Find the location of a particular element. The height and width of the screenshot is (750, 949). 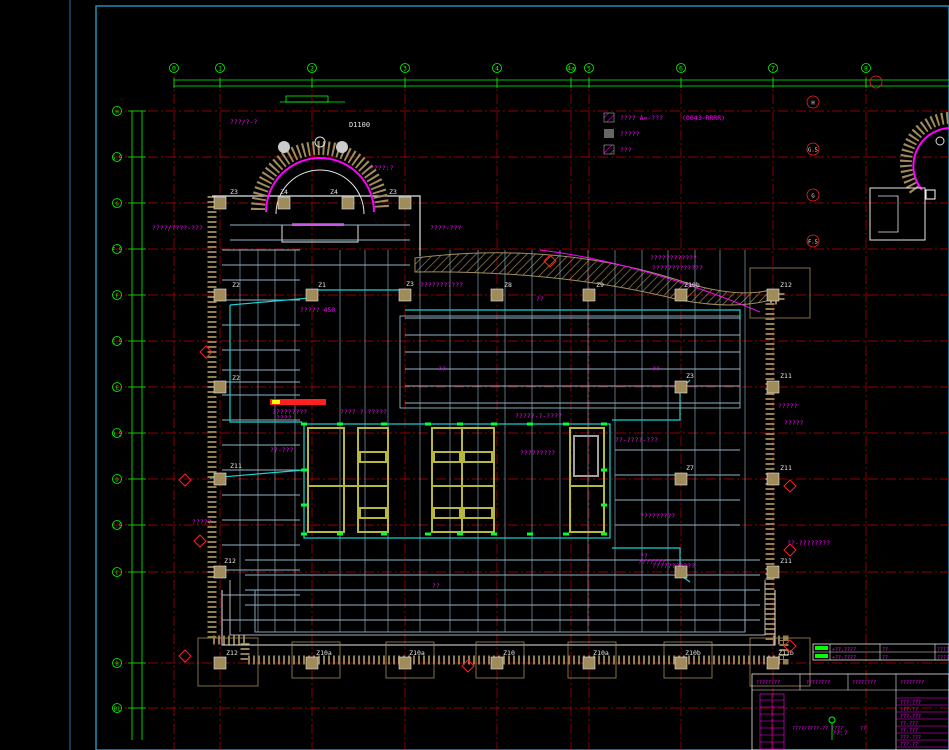

axis-label-top: 4a is located at coordinates (571, 69).